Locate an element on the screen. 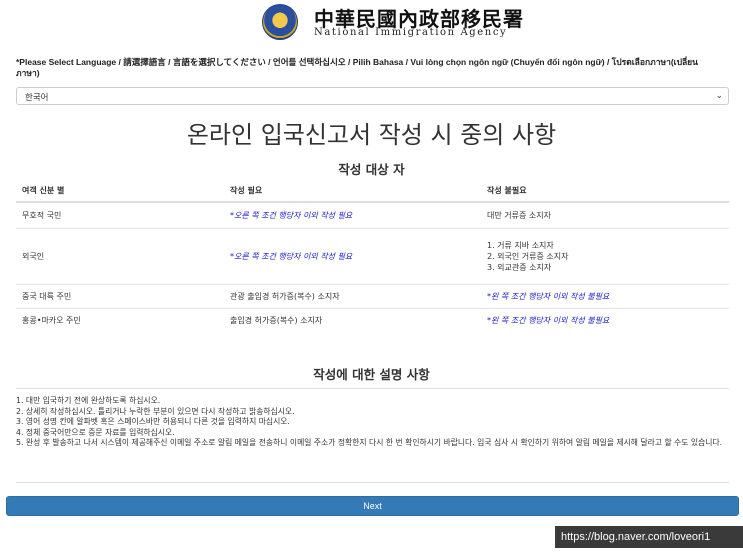  agency-seal-logo is located at coordinates (280, 22).